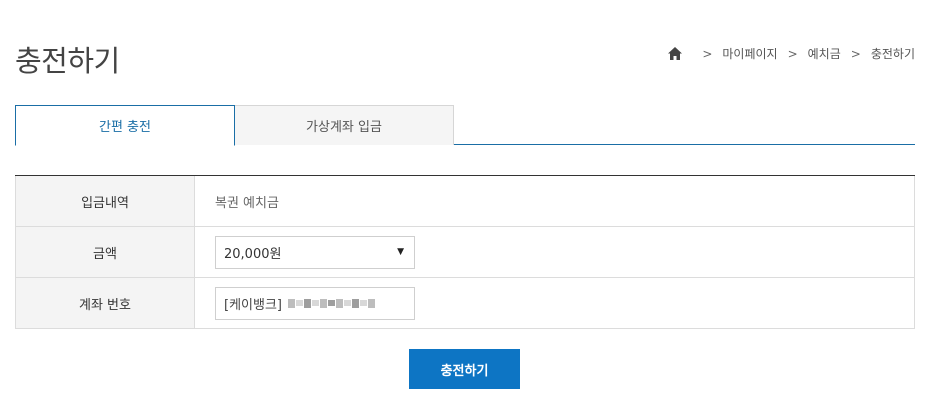 The height and width of the screenshot is (407, 930). What do you see at coordinates (892, 54) in the screenshot?
I see `breadcrumb-item-charge: 충전하기` at bounding box center [892, 54].